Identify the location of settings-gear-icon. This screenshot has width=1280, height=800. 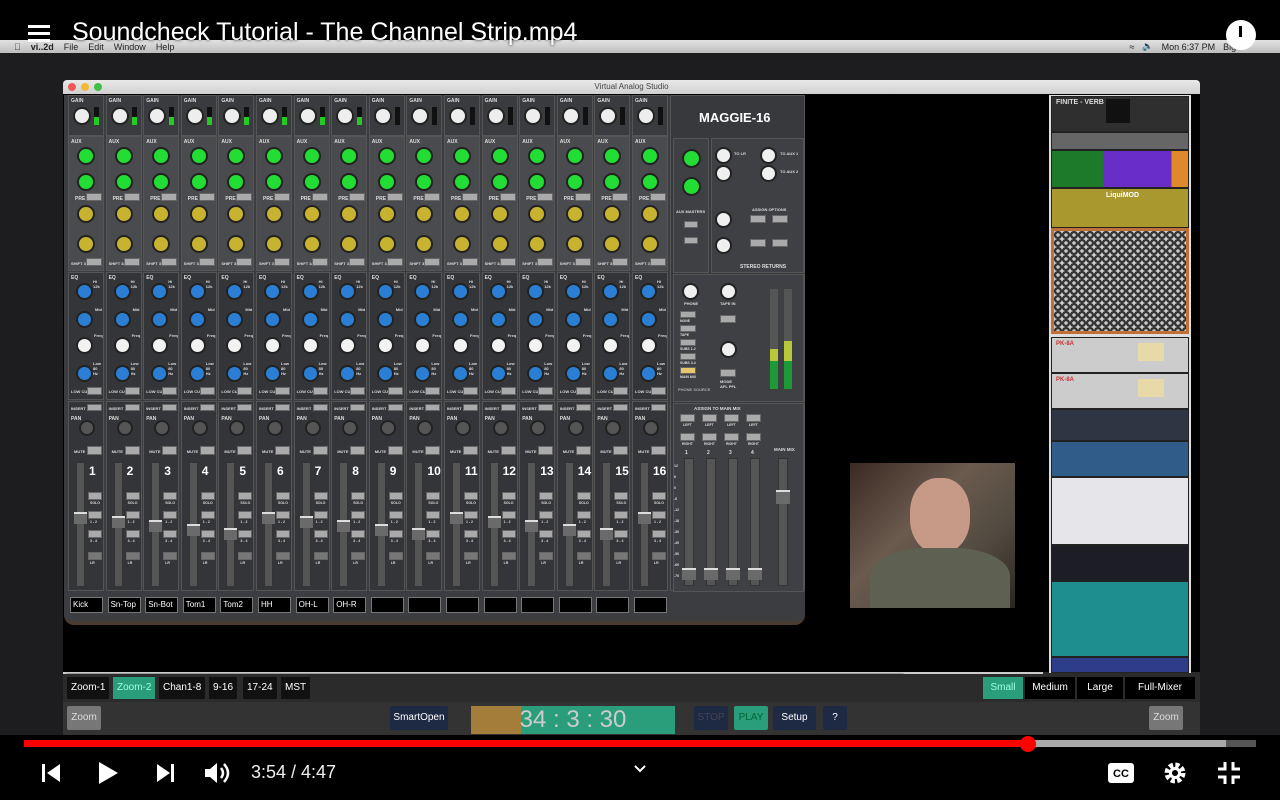
(1175, 773).